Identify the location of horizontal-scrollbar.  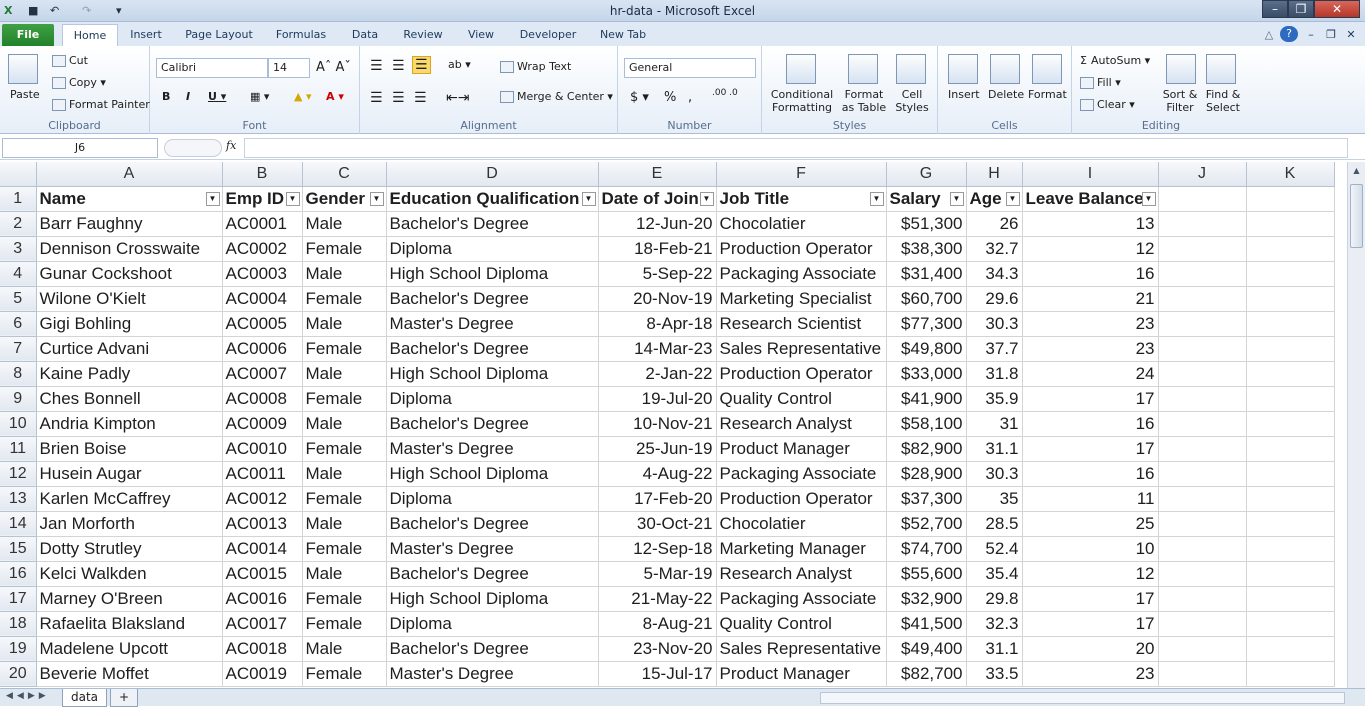
(1082, 698).